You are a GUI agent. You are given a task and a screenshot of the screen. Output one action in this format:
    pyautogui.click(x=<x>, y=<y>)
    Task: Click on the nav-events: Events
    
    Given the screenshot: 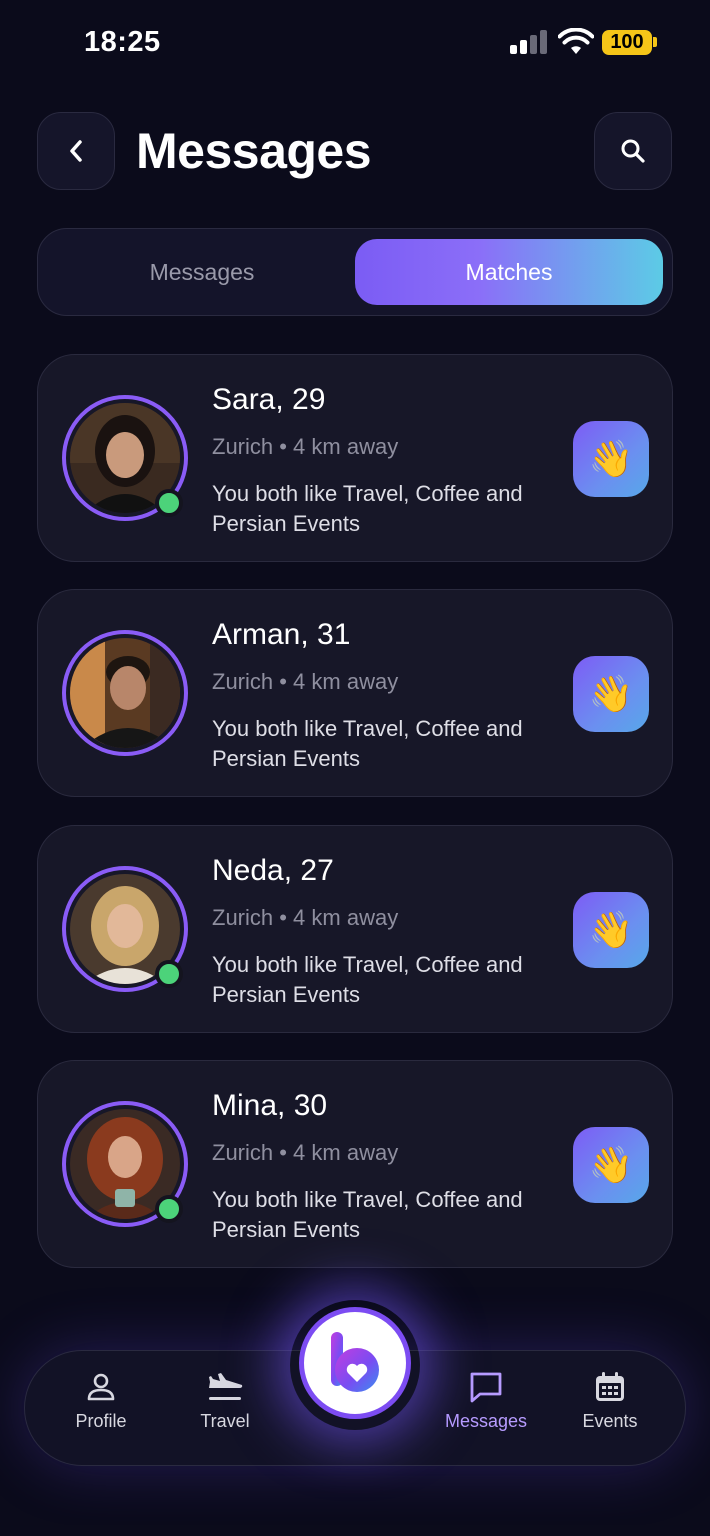 What is the action you would take?
    pyautogui.click(x=610, y=1401)
    